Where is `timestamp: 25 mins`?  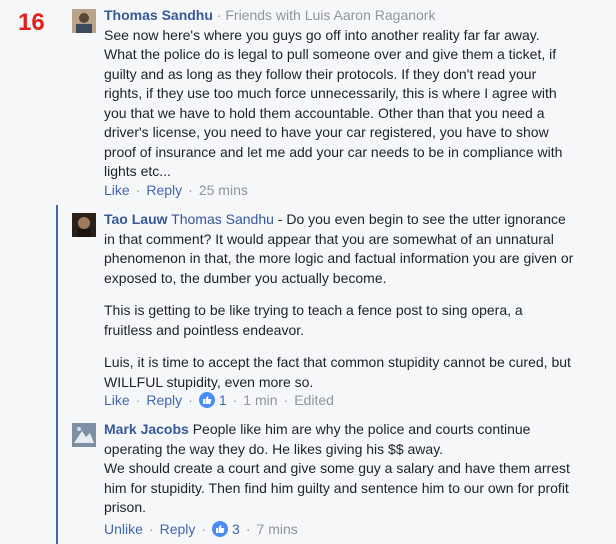 timestamp: 25 mins is located at coordinates (223, 190).